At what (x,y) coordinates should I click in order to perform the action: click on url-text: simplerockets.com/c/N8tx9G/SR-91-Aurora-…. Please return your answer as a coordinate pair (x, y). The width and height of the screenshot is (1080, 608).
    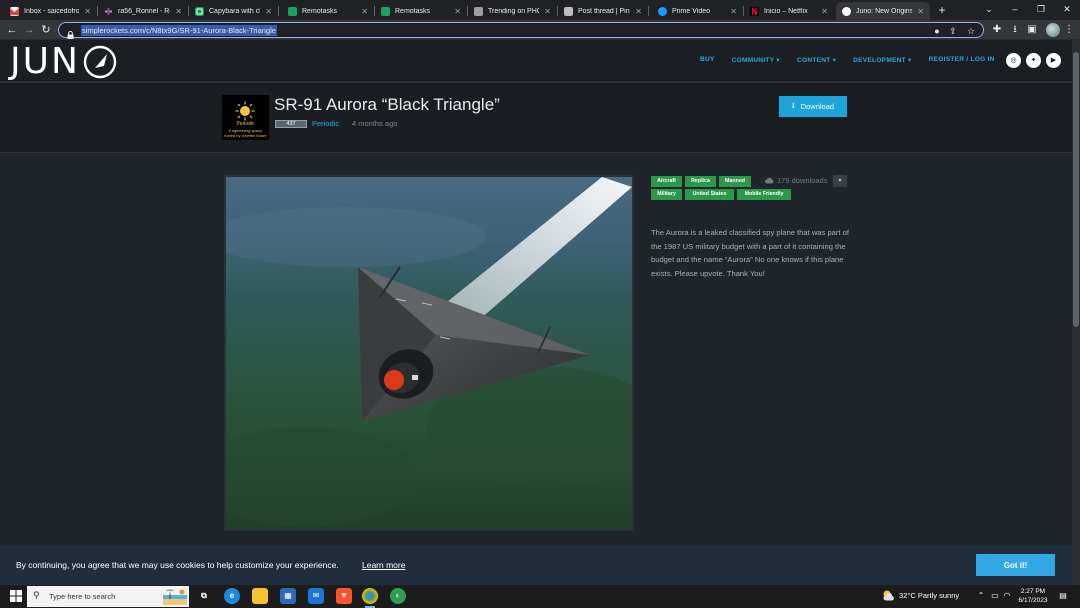
    Looking at the image, I should click on (179, 30).